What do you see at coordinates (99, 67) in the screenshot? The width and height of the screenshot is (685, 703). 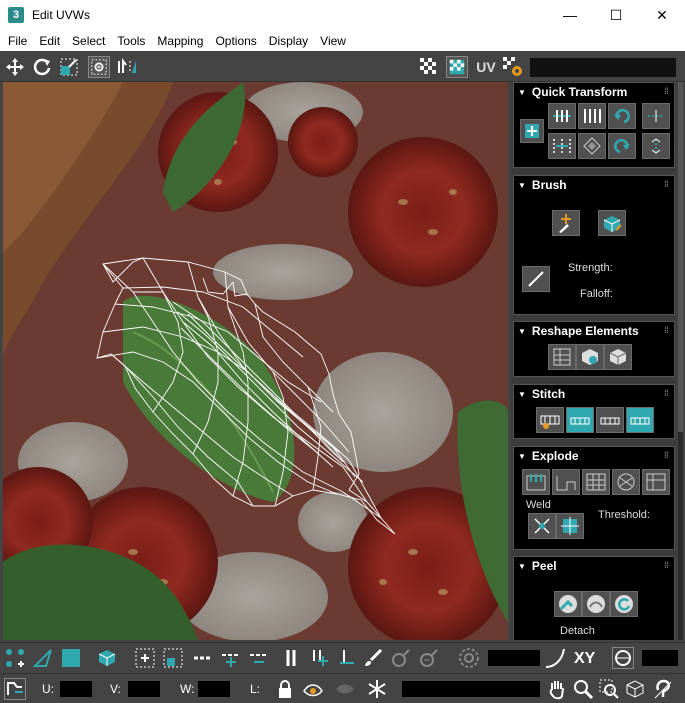 I see `freeform-icon` at bounding box center [99, 67].